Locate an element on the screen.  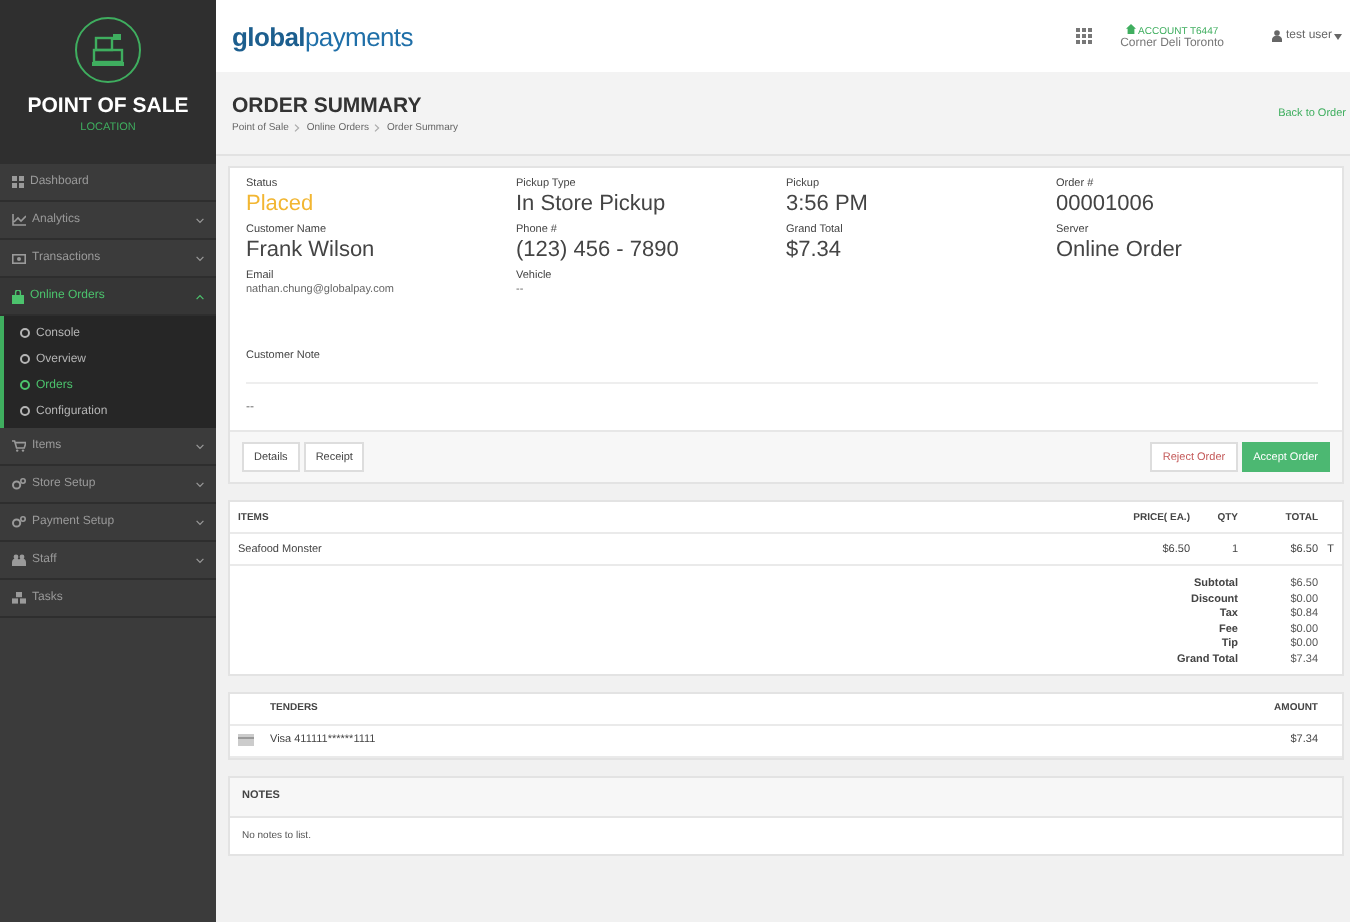
home-icon is located at coordinates (1130, 28).